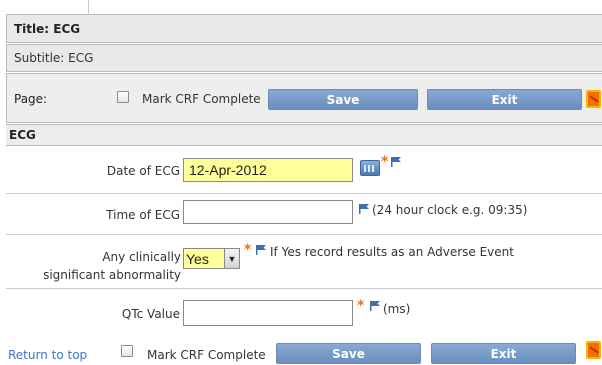 The width and height of the screenshot is (602, 365). I want to click on form-subtitle: Subtitle: ECG, so click(54, 58).